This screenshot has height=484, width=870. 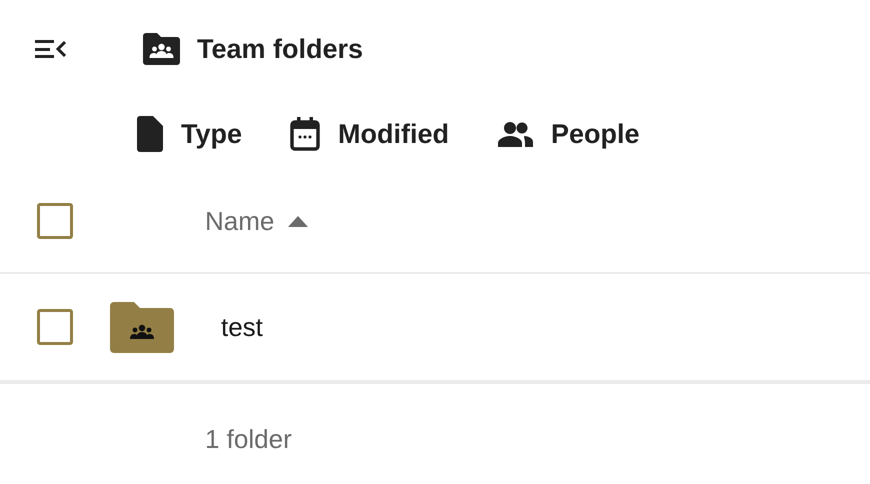 What do you see at coordinates (55, 327) in the screenshot?
I see `row-checkbox` at bounding box center [55, 327].